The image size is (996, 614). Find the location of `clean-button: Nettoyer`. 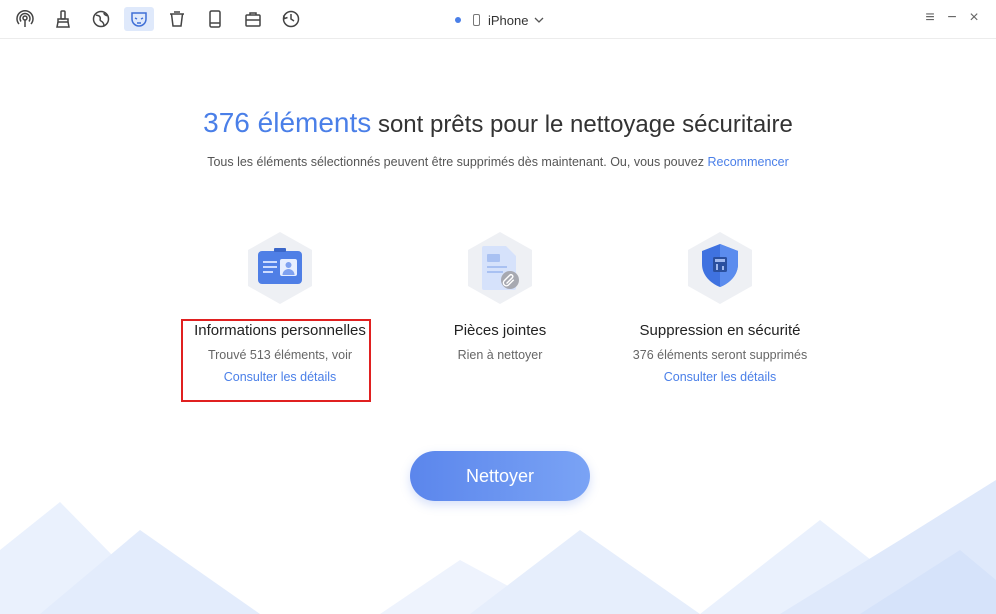

clean-button: Nettoyer is located at coordinates (500, 476).